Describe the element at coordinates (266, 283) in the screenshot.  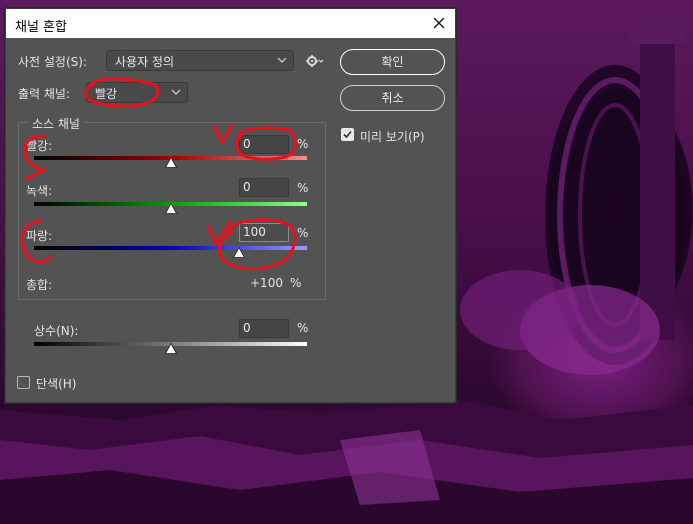
I see `total-value: +100` at that location.